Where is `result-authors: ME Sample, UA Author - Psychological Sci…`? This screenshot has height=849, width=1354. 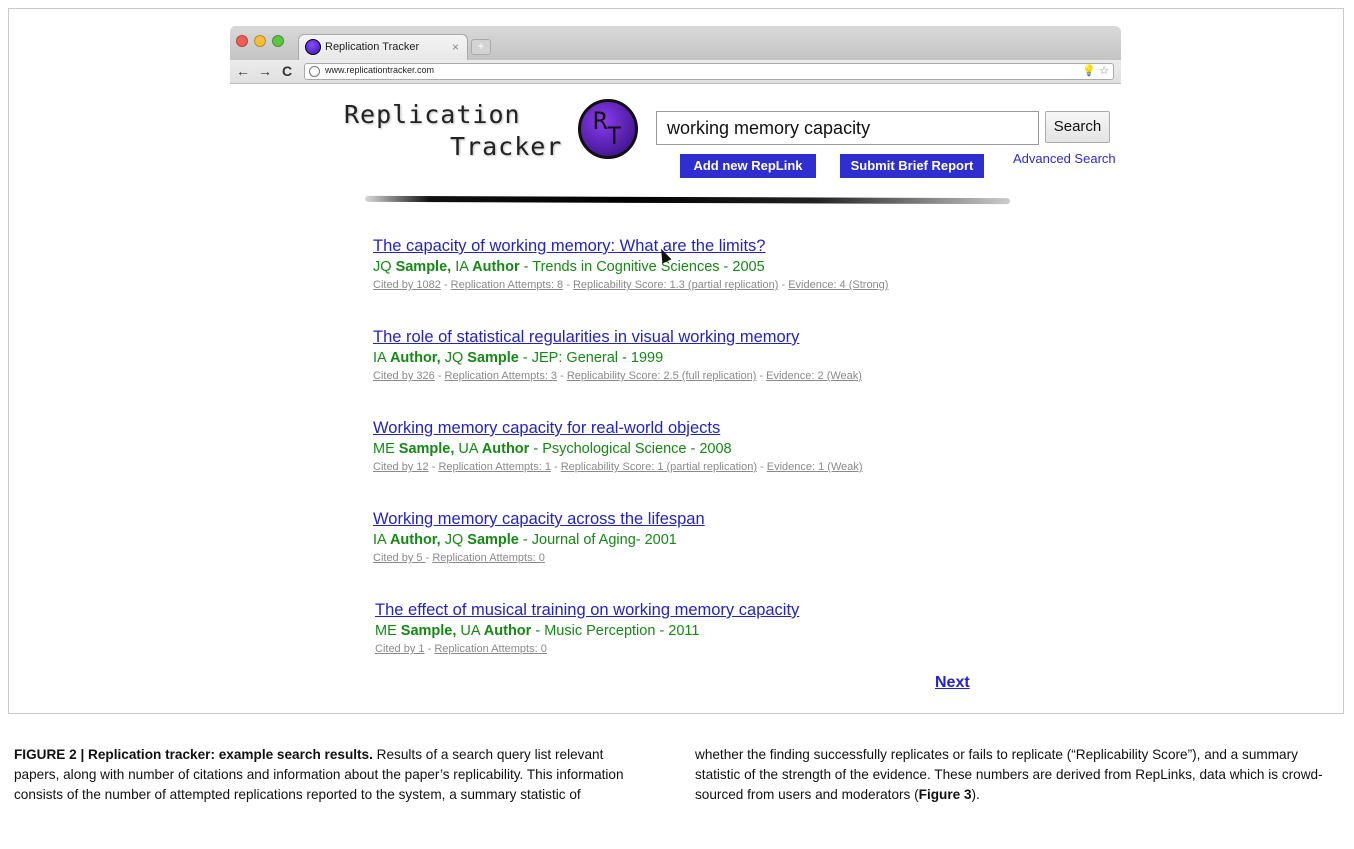 result-authors: ME Sample, UA Author - Psychological Sci… is located at coordinates (723, 449).